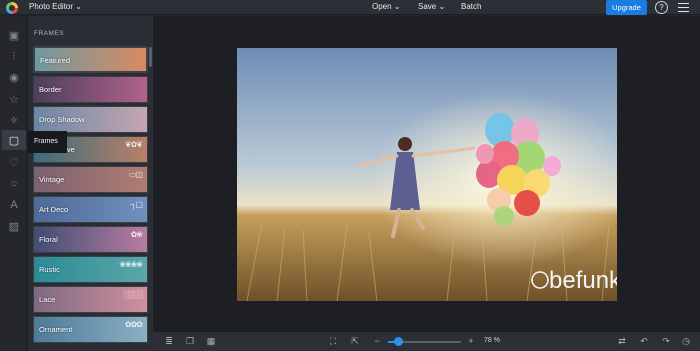 This screenshot has height=351, width=700. I want to click on undo-icon: ↶, so click(644, 341).